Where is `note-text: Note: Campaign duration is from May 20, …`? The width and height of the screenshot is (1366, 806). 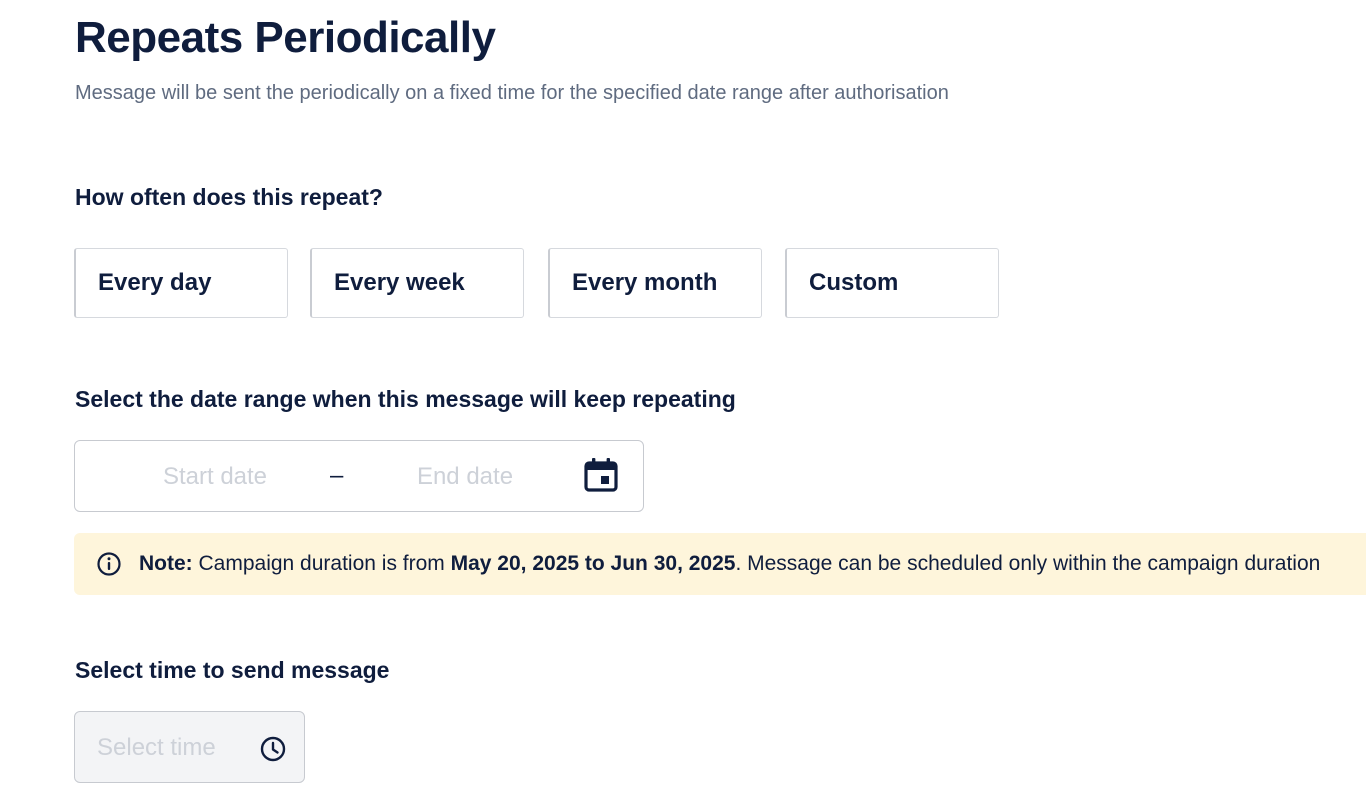 note-text: Note: Campaign duration is from May 20, … is located at coordinates (729, 564).